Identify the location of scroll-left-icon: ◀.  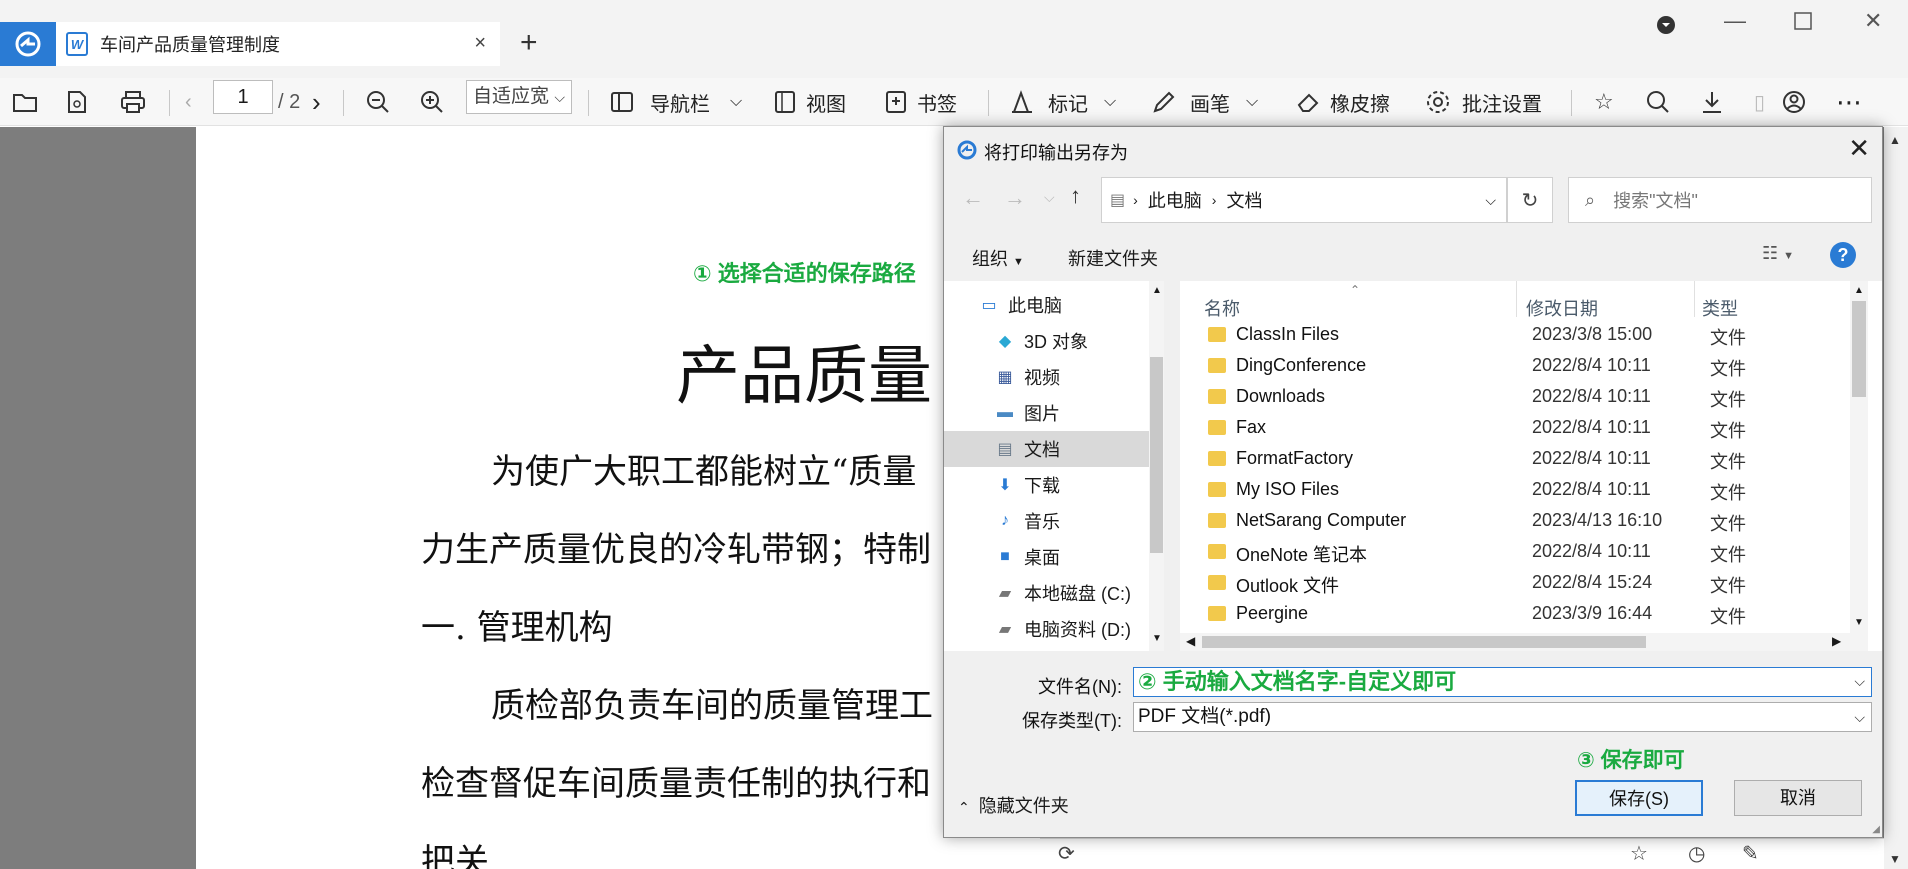
(1190, 641).